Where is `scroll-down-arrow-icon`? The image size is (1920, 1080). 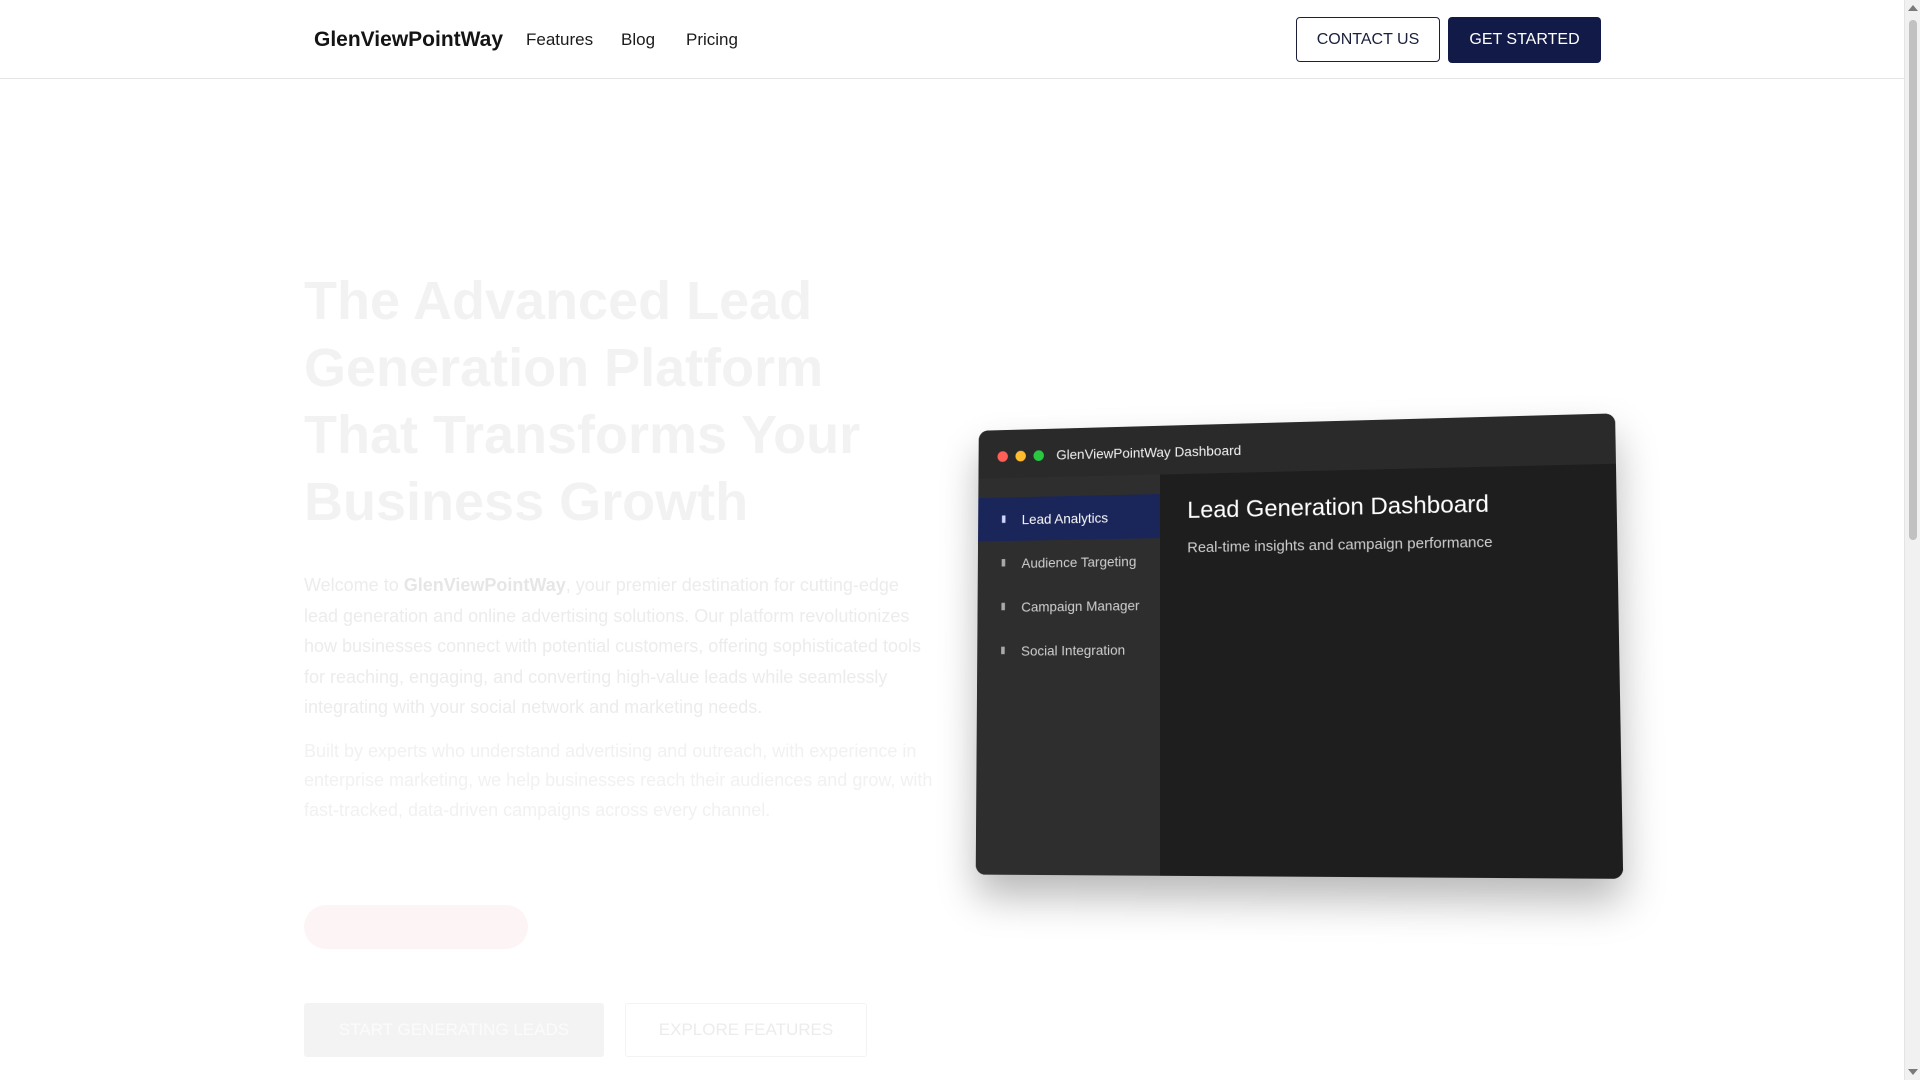 scroll-down-arrow-icon is located at coordinates (1913, 1072).